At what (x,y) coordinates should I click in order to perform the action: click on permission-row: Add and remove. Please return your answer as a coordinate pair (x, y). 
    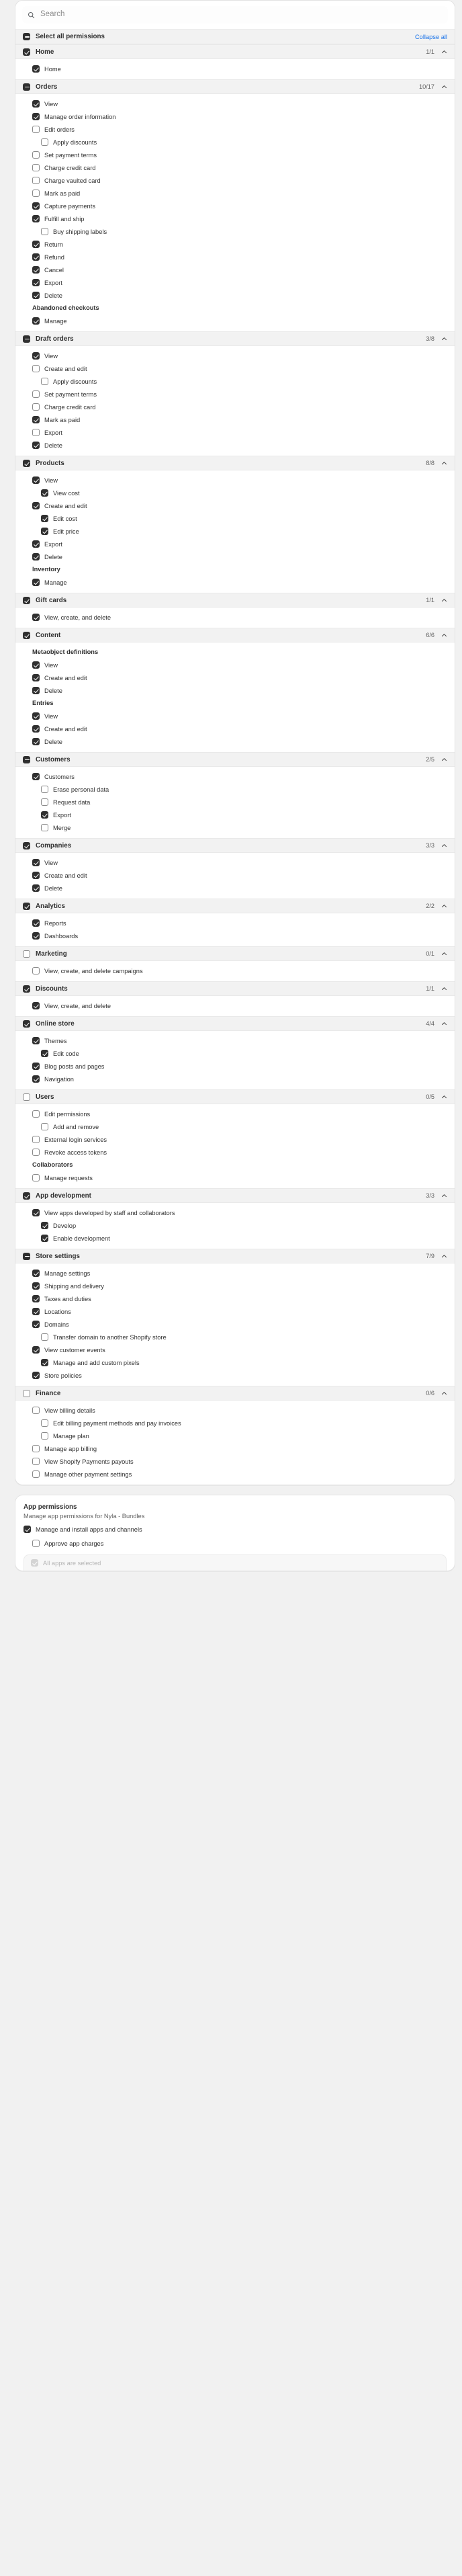
    Looking at the image, I should click on (235, 1126).